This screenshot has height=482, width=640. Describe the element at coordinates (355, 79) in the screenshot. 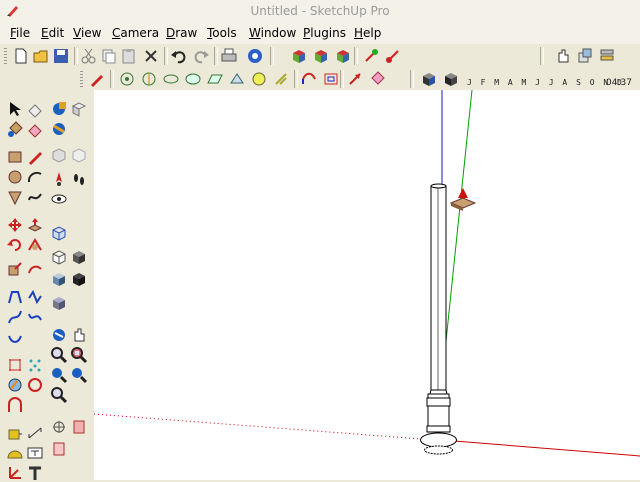

I see `move-icon` at that location.